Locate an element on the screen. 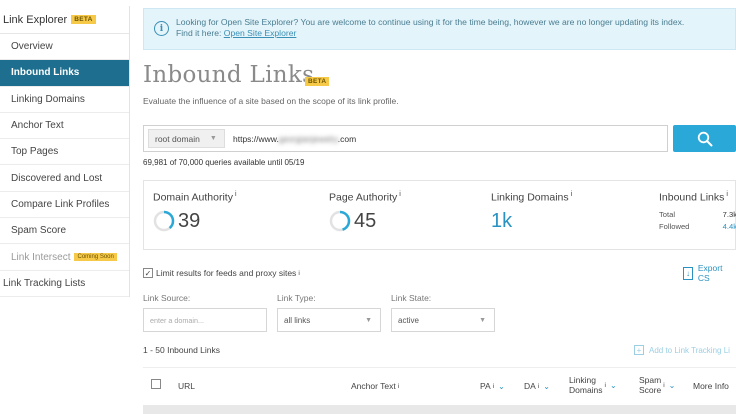  url-input: https://www.georgianjewelry.com is located at coordinates (294, 139).